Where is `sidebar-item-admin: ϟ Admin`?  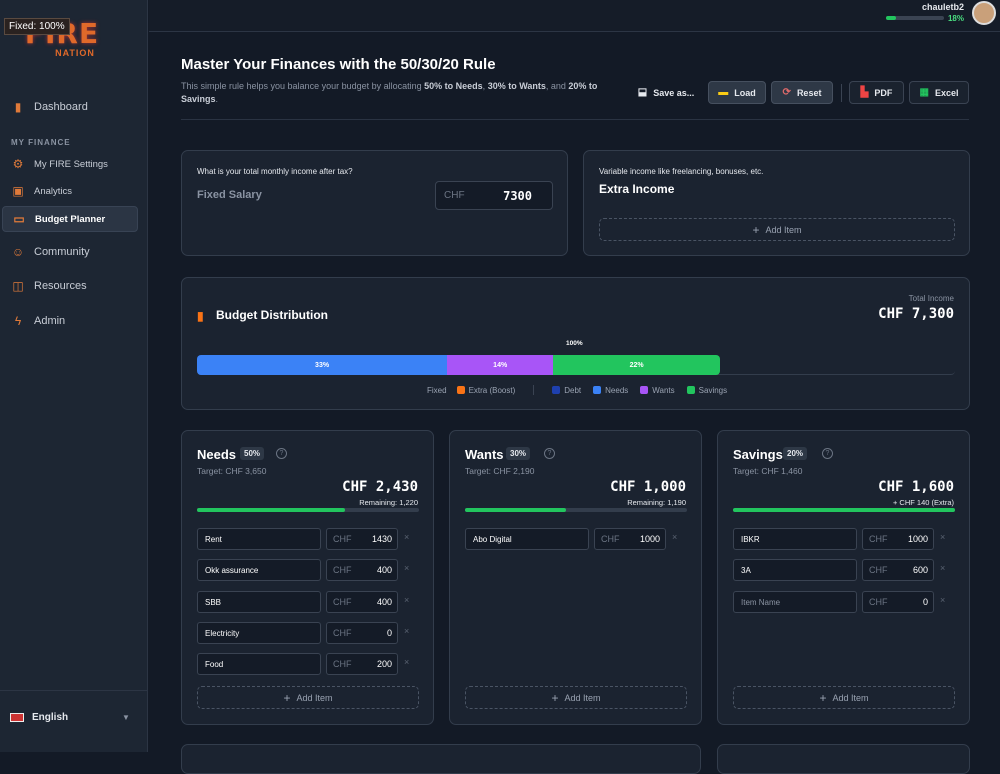
sidebar-item-admin: ϟ Admin is located at coordinates (70, 321).